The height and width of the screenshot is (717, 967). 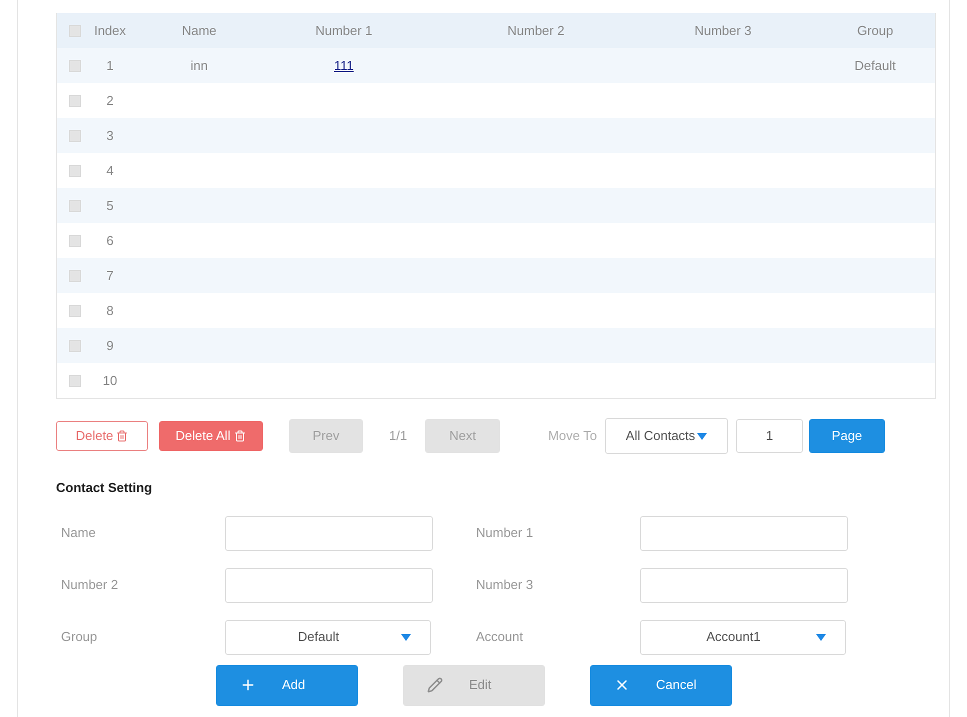 What do you see at coordinates (875, 65) in the screenshot?
I see `table-cell-text: Default` at bounding box center [875, 65].